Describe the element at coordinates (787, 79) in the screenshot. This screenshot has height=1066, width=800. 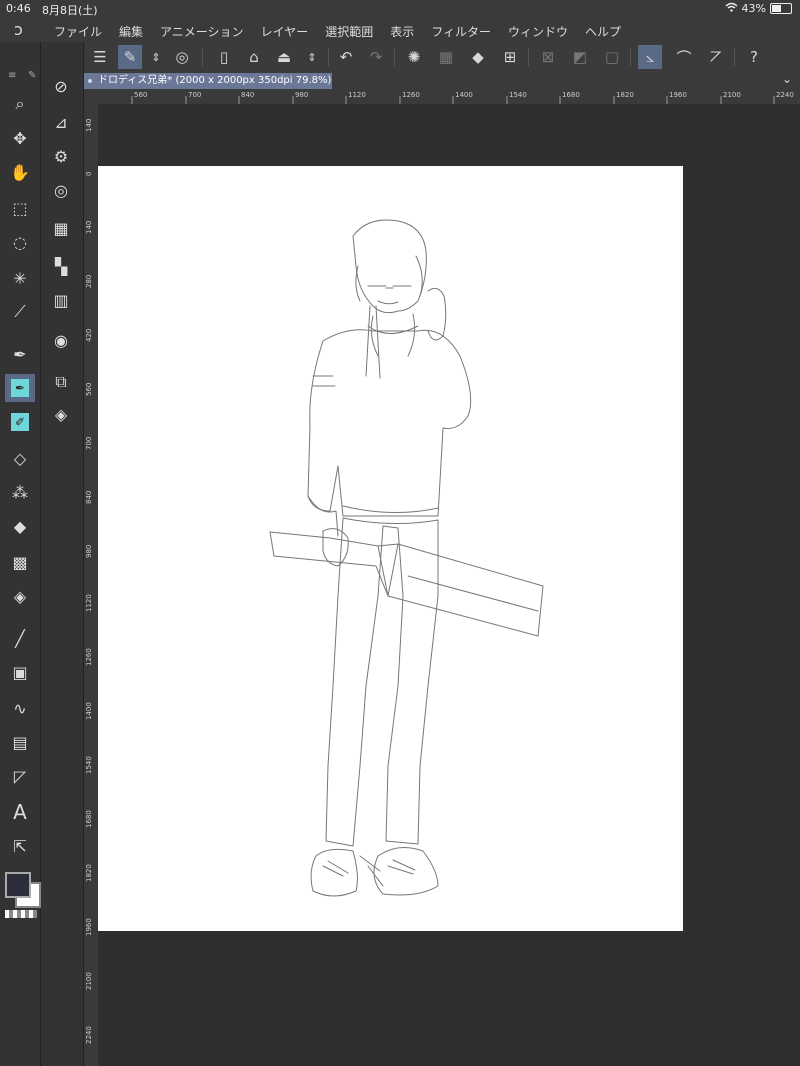
I see `chevron-down-icon: ⌄` at that location.